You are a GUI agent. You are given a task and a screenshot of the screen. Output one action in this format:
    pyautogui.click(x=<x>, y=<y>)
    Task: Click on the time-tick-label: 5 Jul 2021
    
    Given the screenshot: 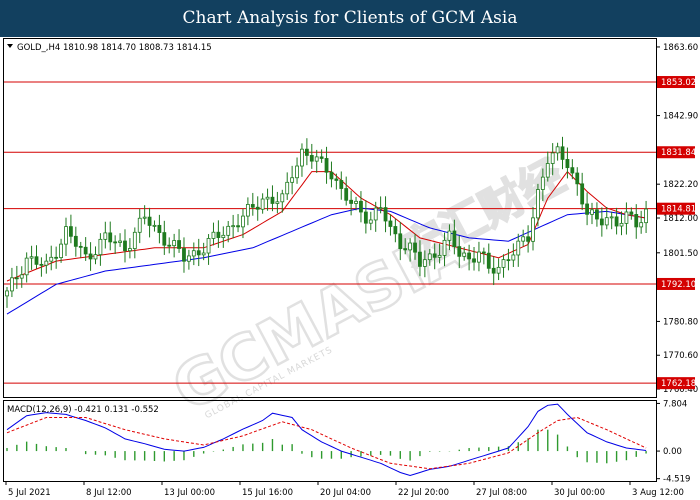 What is the action you would take?
    pyautogui.click(x=29, y=493)
    